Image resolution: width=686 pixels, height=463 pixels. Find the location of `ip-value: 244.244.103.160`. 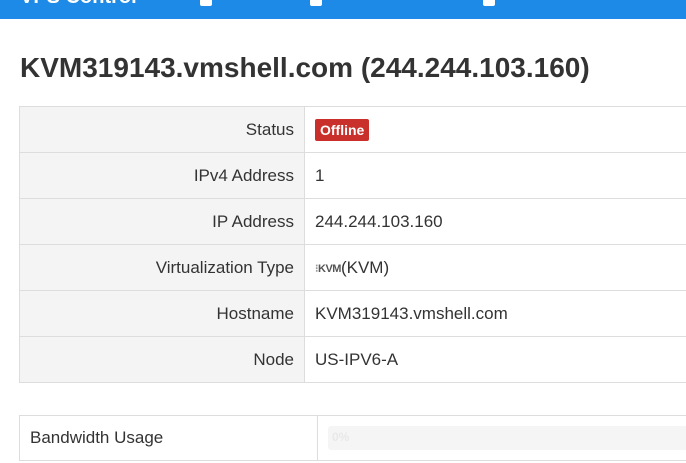

ip-value: 244.244.103.160 is located at coordinates (495, 221).